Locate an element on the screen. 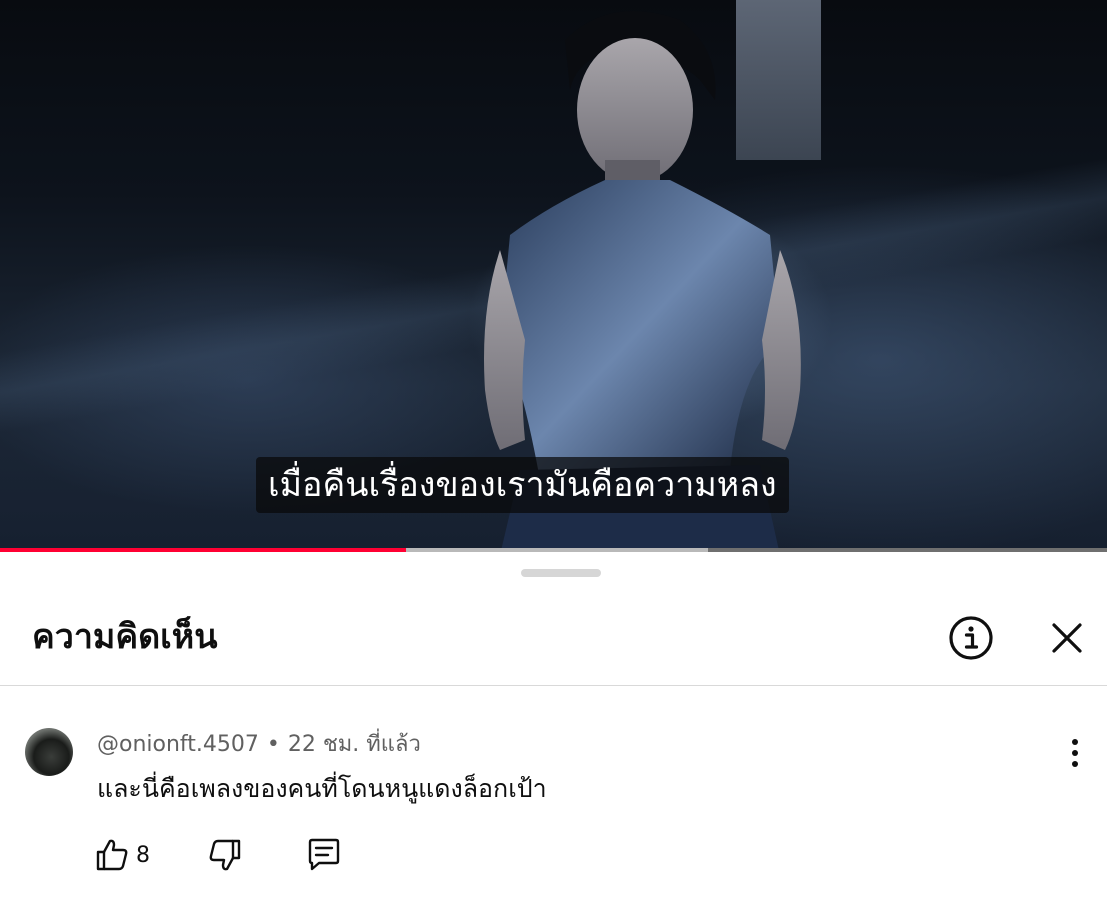  avatar is located at coordinates (49, 752).